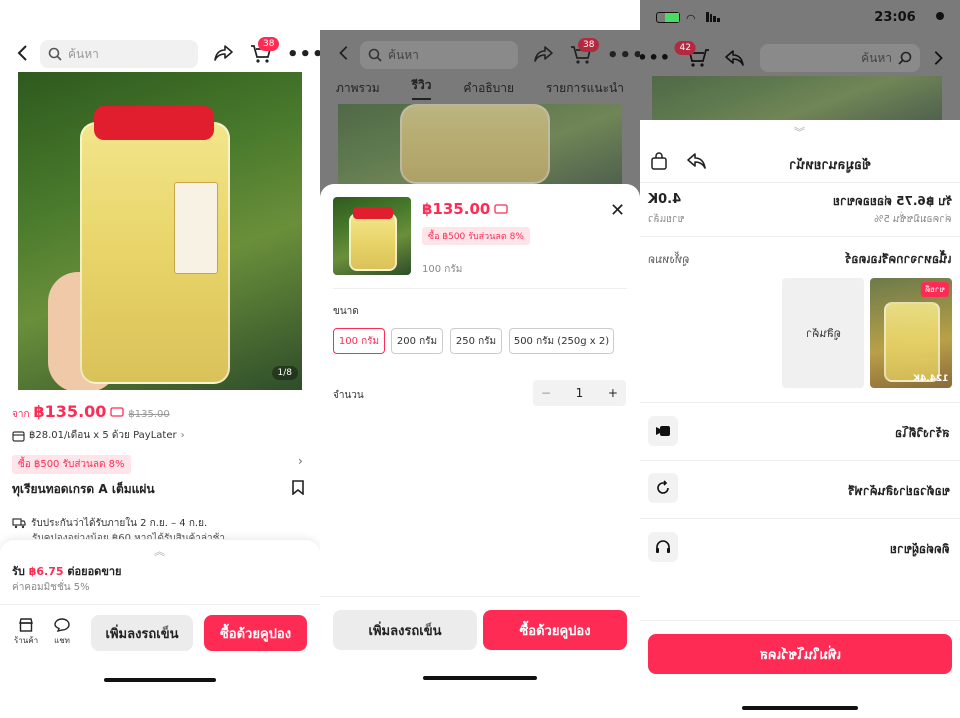 The image size is (960, 718). What do you see at coordinates (892, 201) in the screenshot?
I see `commission-line: รับ ฿6.75 ต่อยอดขาย` at bounding box center [892, 201].